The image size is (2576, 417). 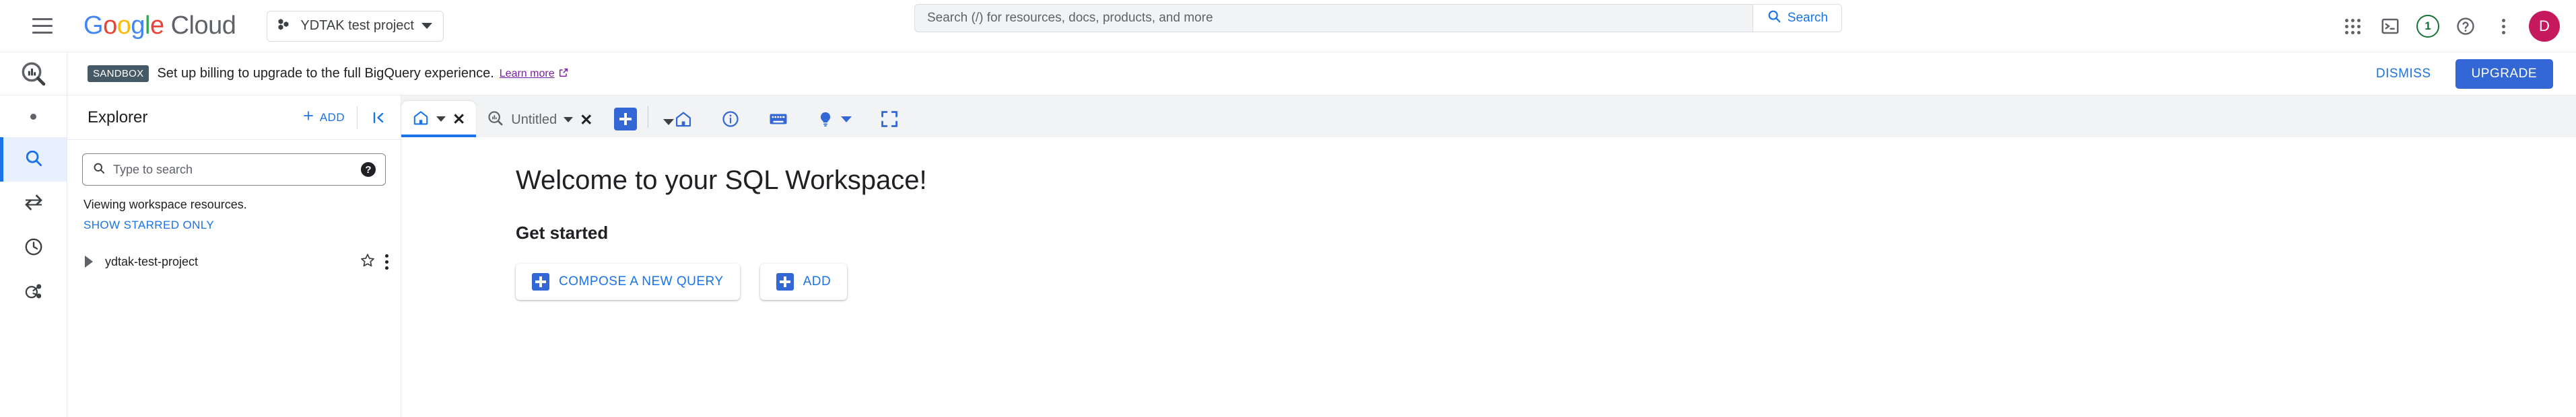 I want to click on sidebar-item-studio, so click(x=33, y=117).